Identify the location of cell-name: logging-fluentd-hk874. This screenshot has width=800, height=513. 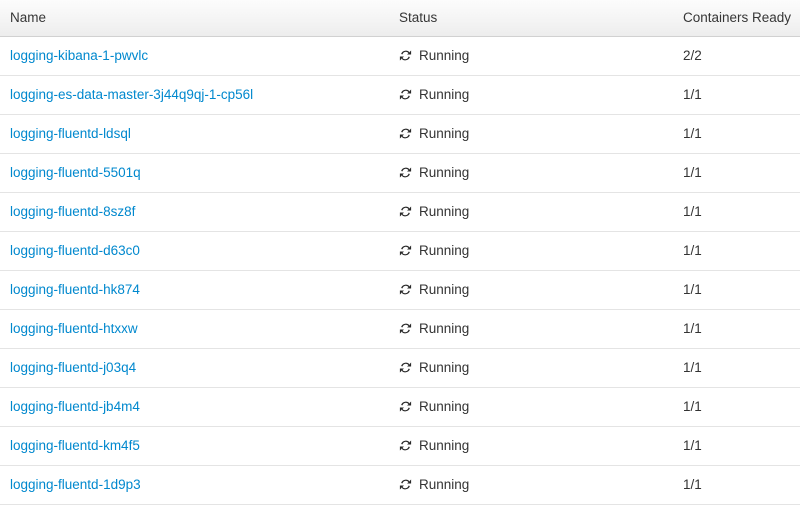
(194, 290).